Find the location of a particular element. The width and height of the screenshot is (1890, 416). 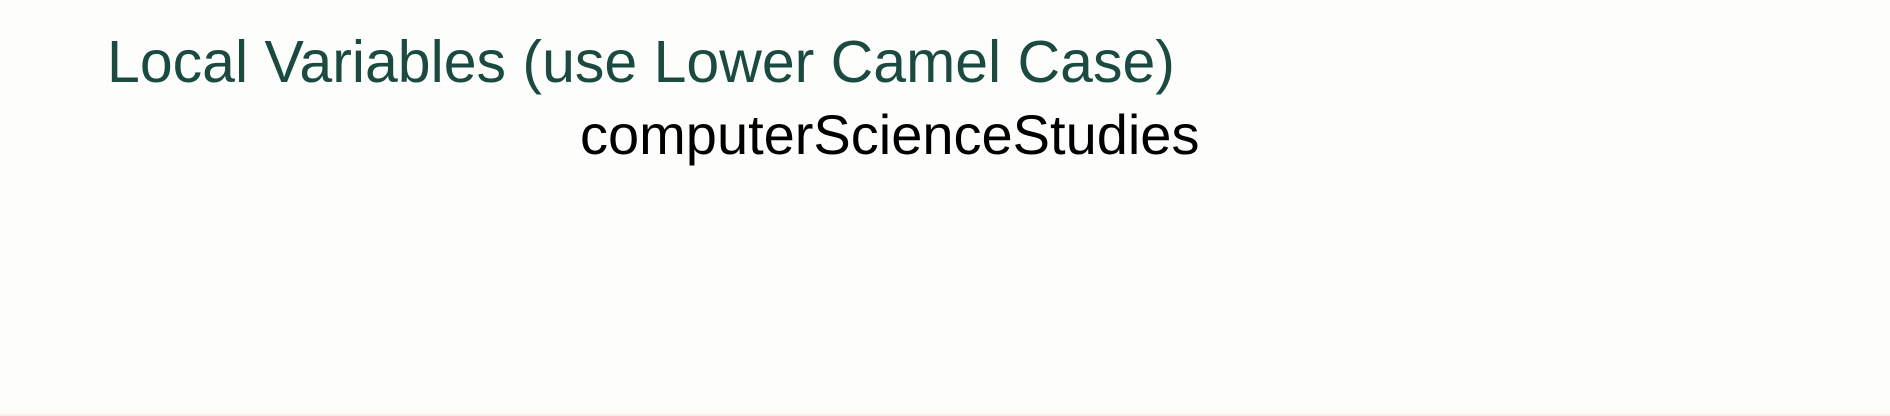

slide-title: Local Variables (use Lower Camel Case) is located at coordinates (641, 62).